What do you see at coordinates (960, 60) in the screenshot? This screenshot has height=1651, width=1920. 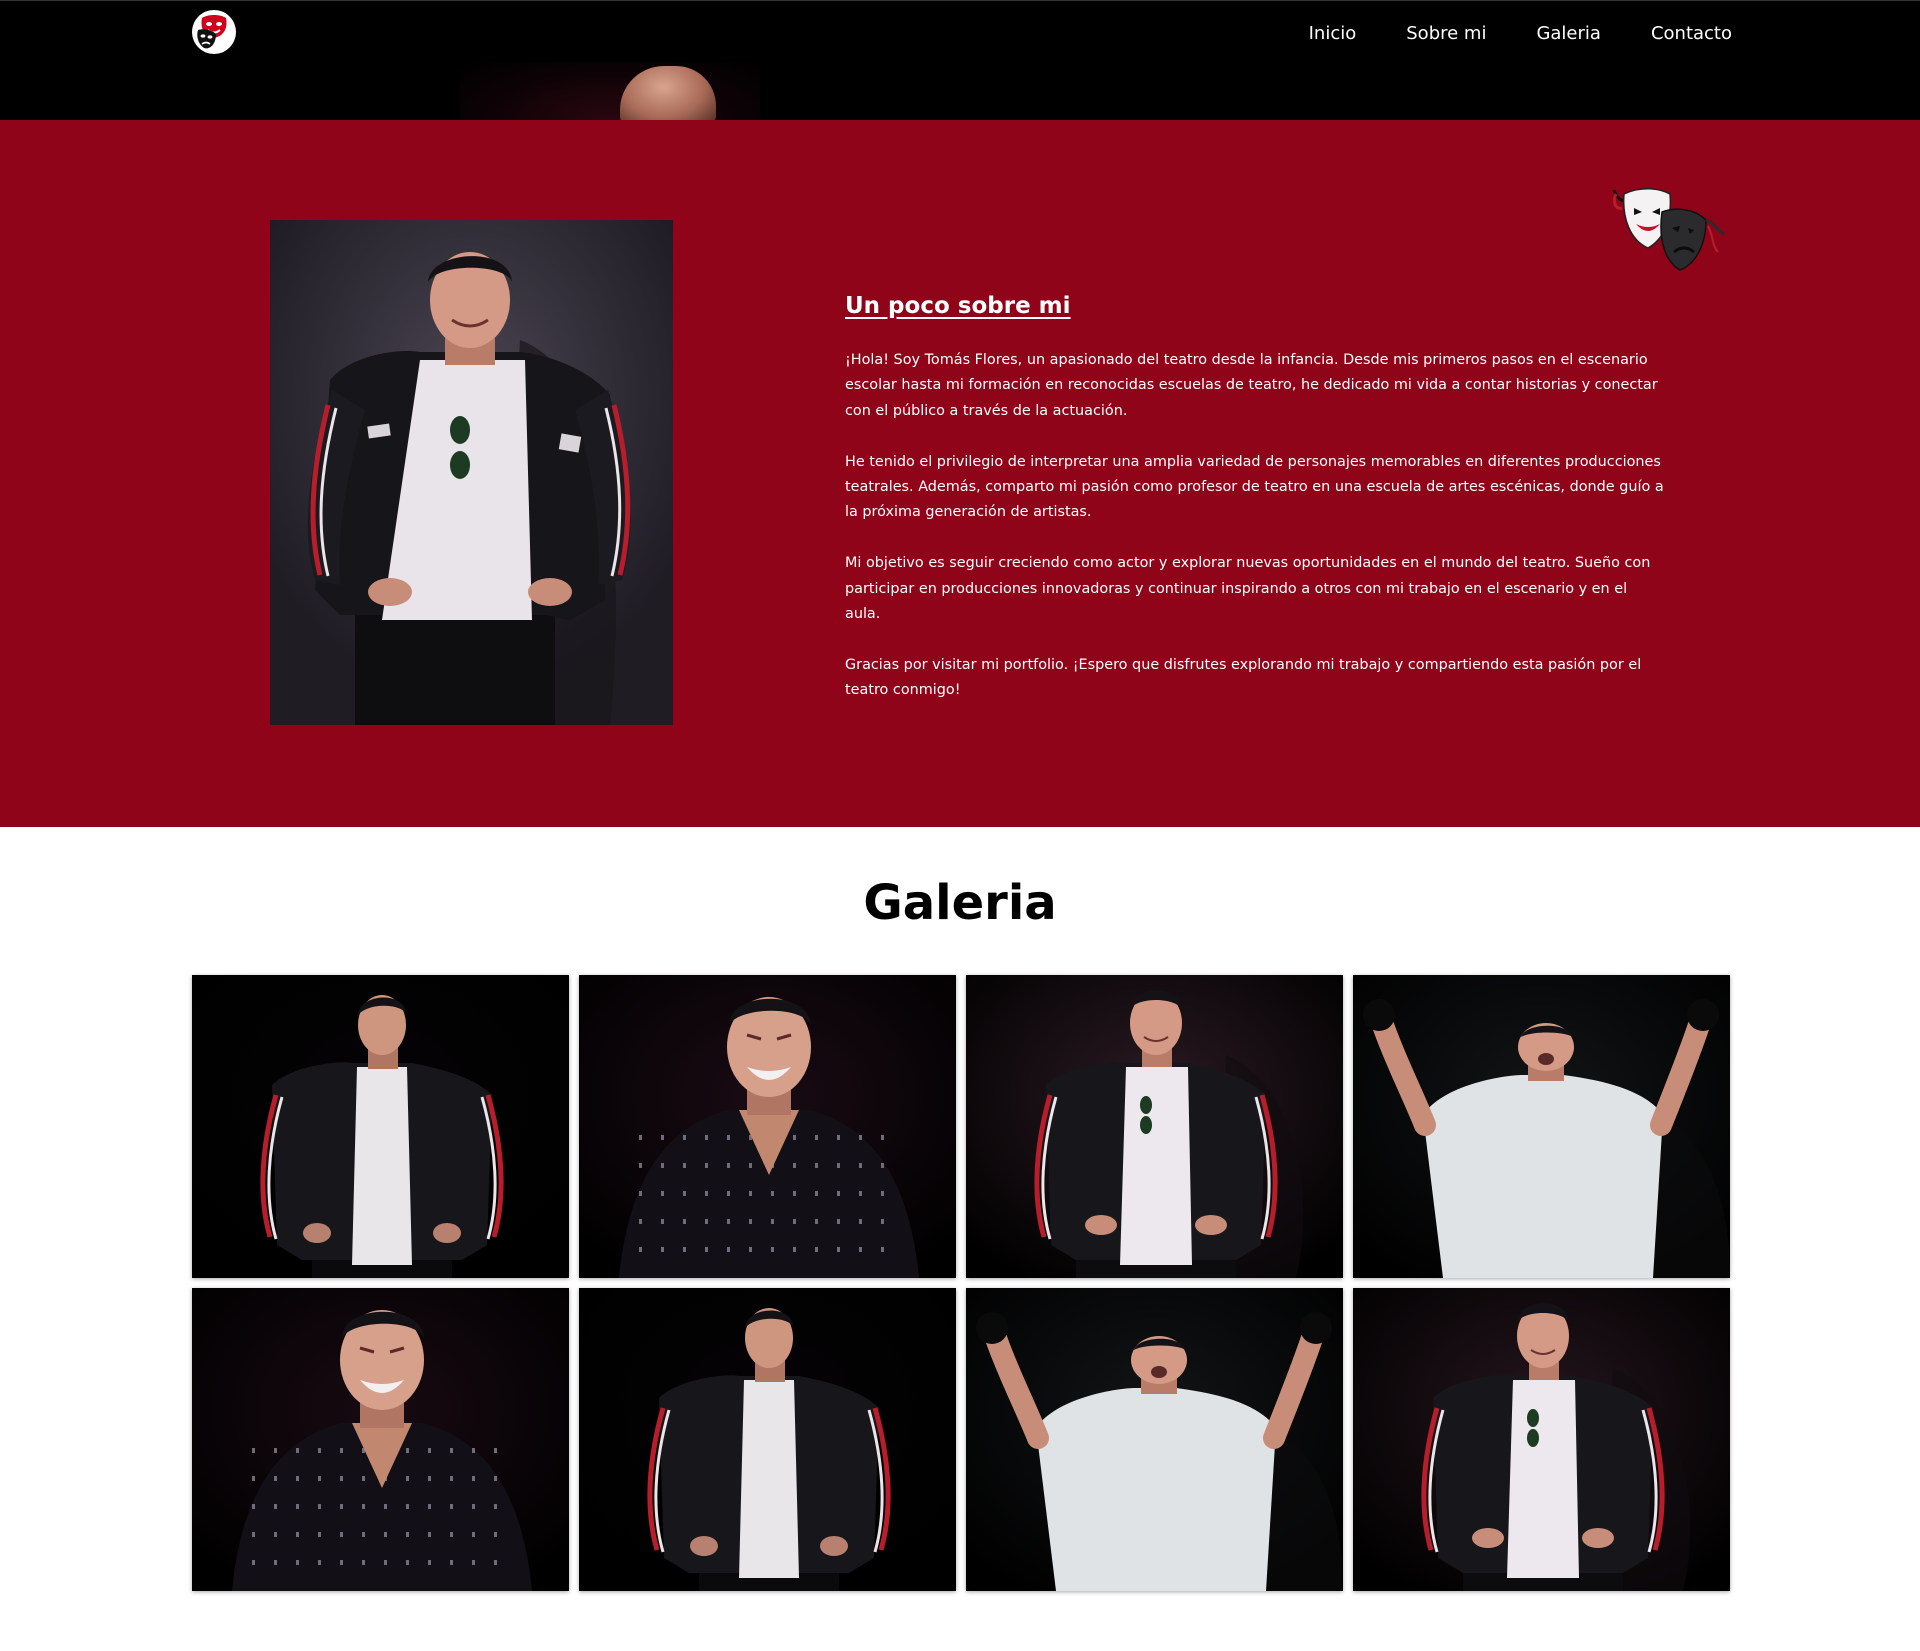 I see `site-header: Inicio Sobre mi Galeria Contacto` at bounding box center [960, 60].